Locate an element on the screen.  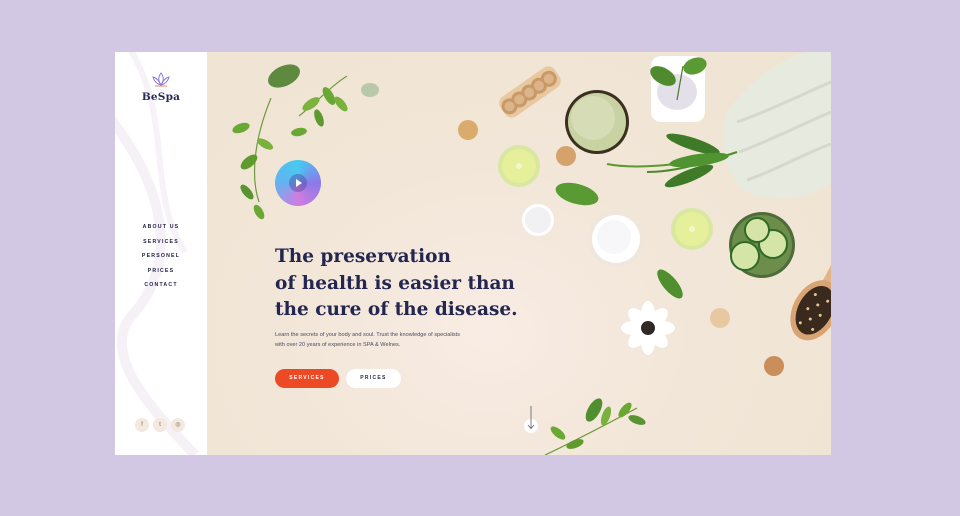
nav-item-contact: CONTACT is located at coordinates (161, 285).